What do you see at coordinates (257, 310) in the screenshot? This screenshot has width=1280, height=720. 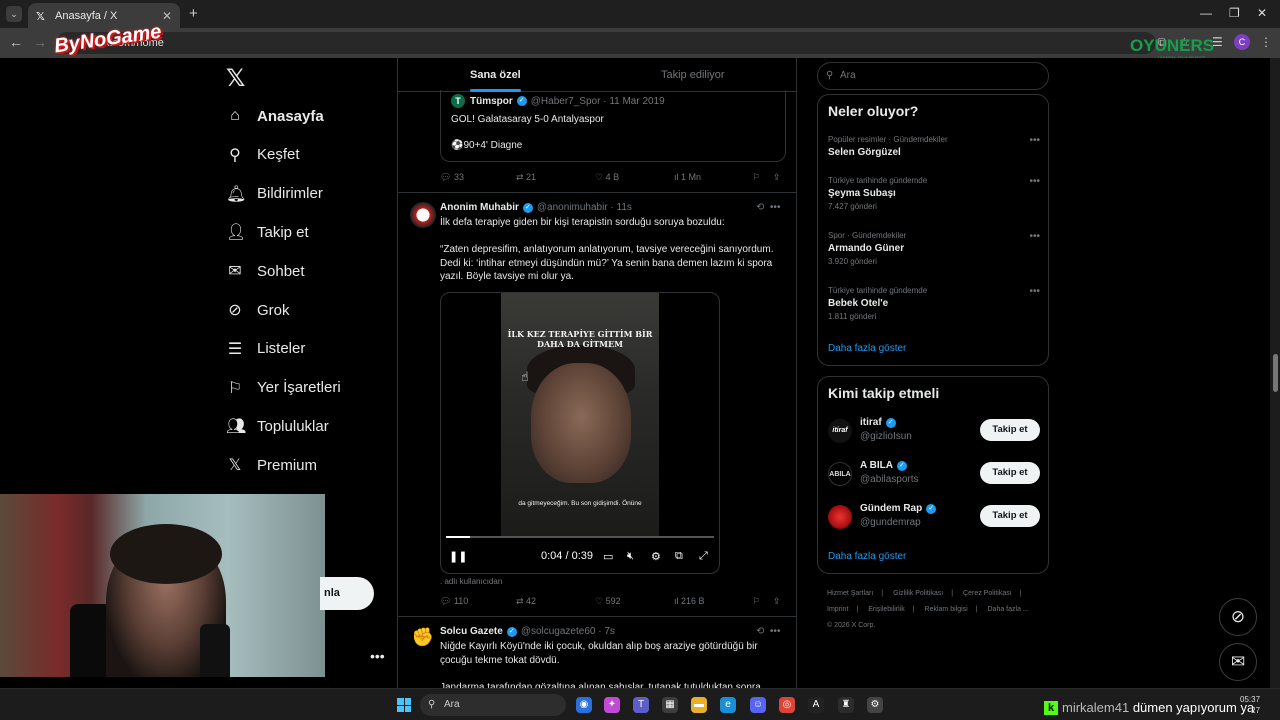 I see `sidebar-item-5: ⊘ Grok` at bounding box center [257, 310].